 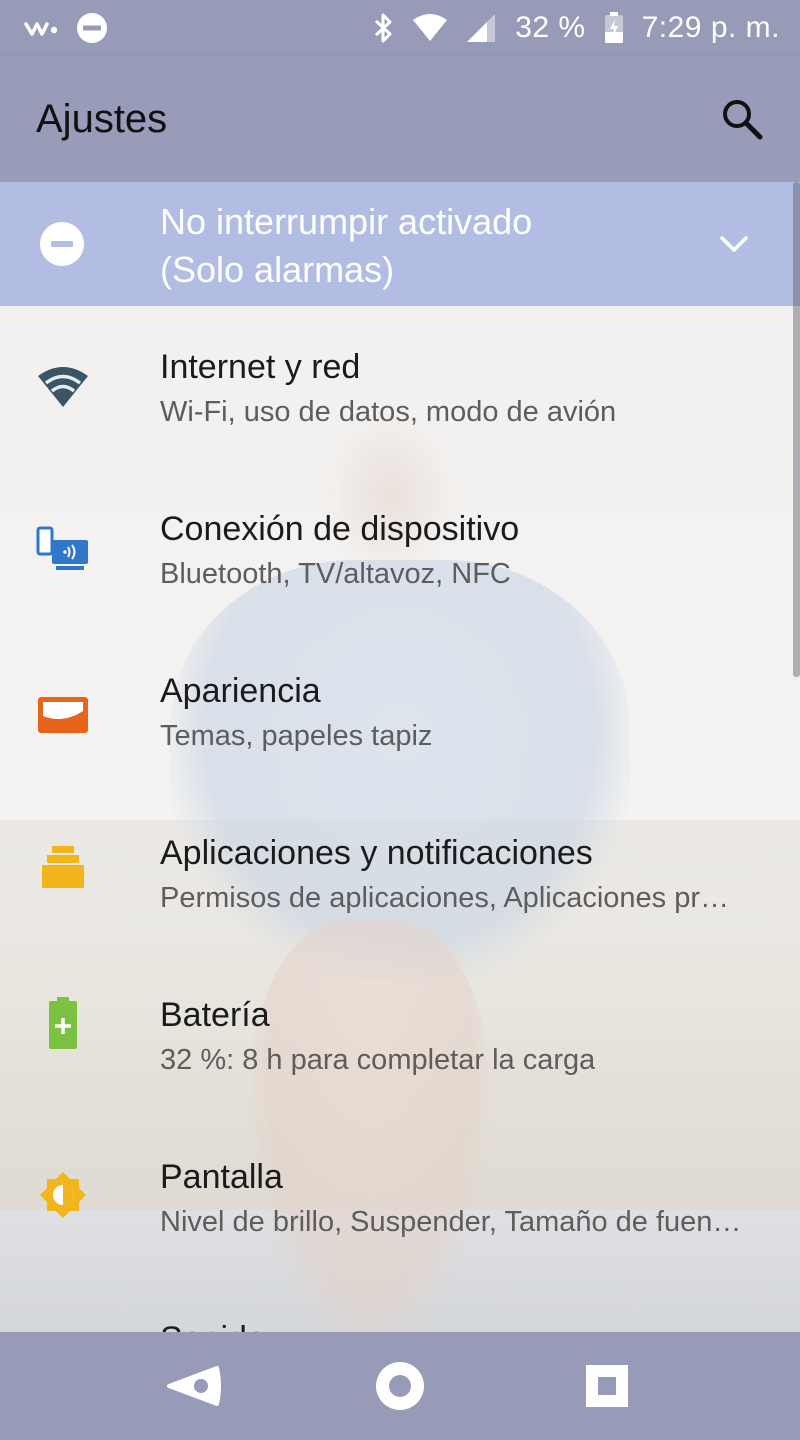 What do you see at coordinates (388, 412) in the screenshot?
I see `setting-subtitle: Wi-Fi, uso de datos, modo de avión` at bounding box center [388, 412].